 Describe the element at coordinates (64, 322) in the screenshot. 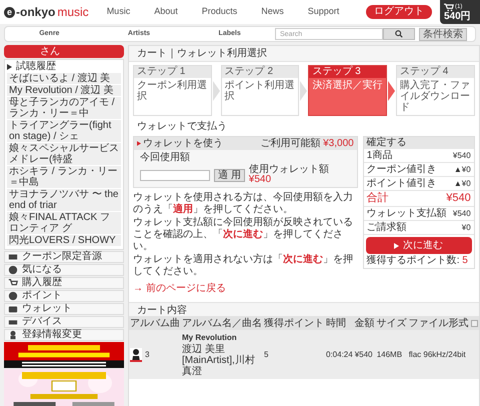

I see `sidebar-menu-item: デバイス` at that location.